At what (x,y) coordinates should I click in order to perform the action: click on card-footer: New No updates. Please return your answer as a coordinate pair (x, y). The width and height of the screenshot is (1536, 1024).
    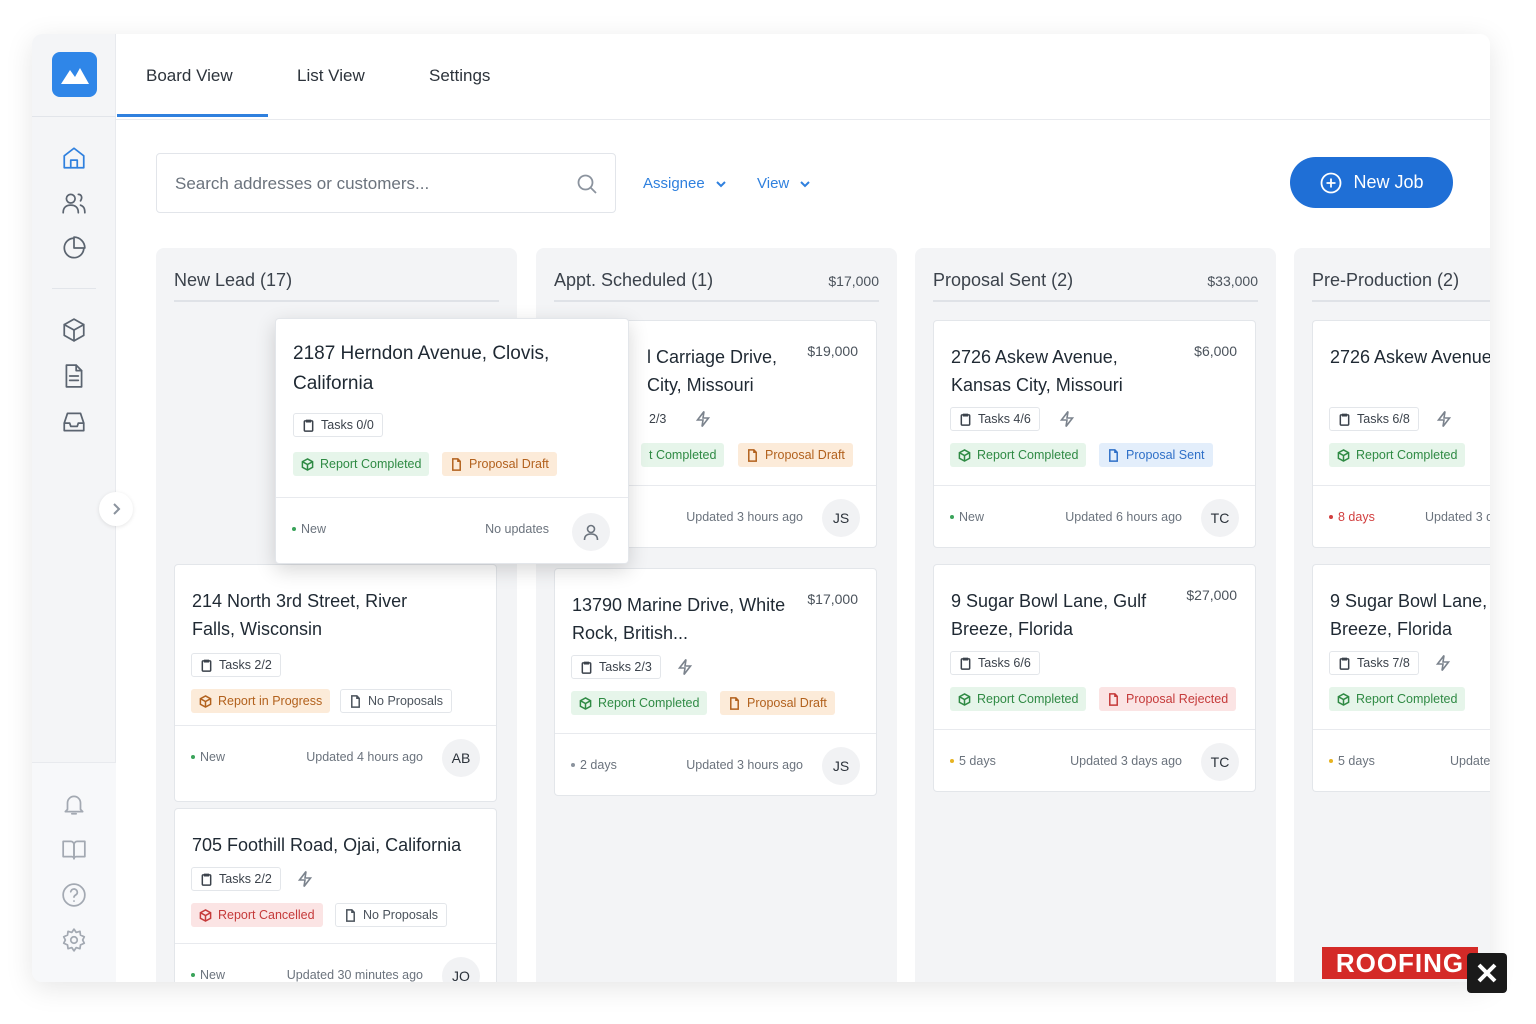
    Looking at the image, I should click on (452, 531).